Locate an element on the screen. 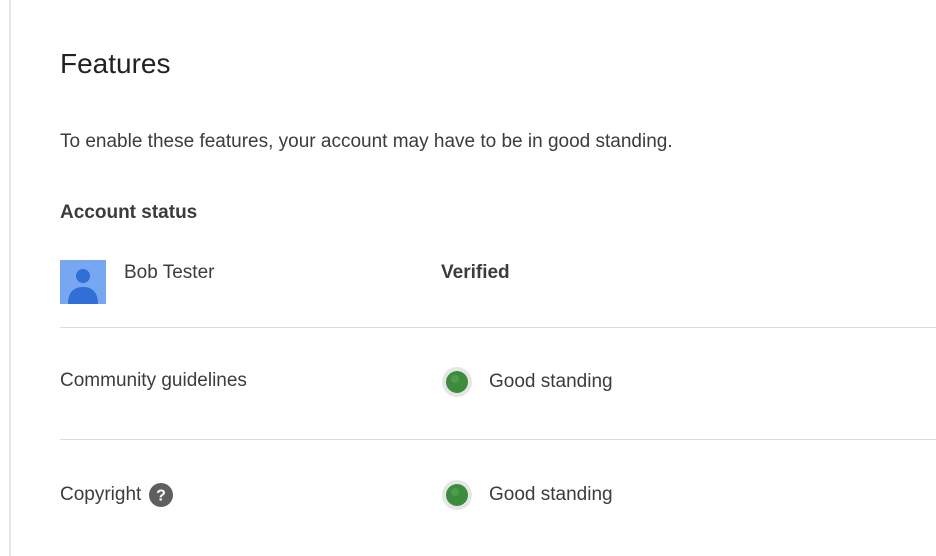  help-icon: ? is located at coordinates (161, 495).